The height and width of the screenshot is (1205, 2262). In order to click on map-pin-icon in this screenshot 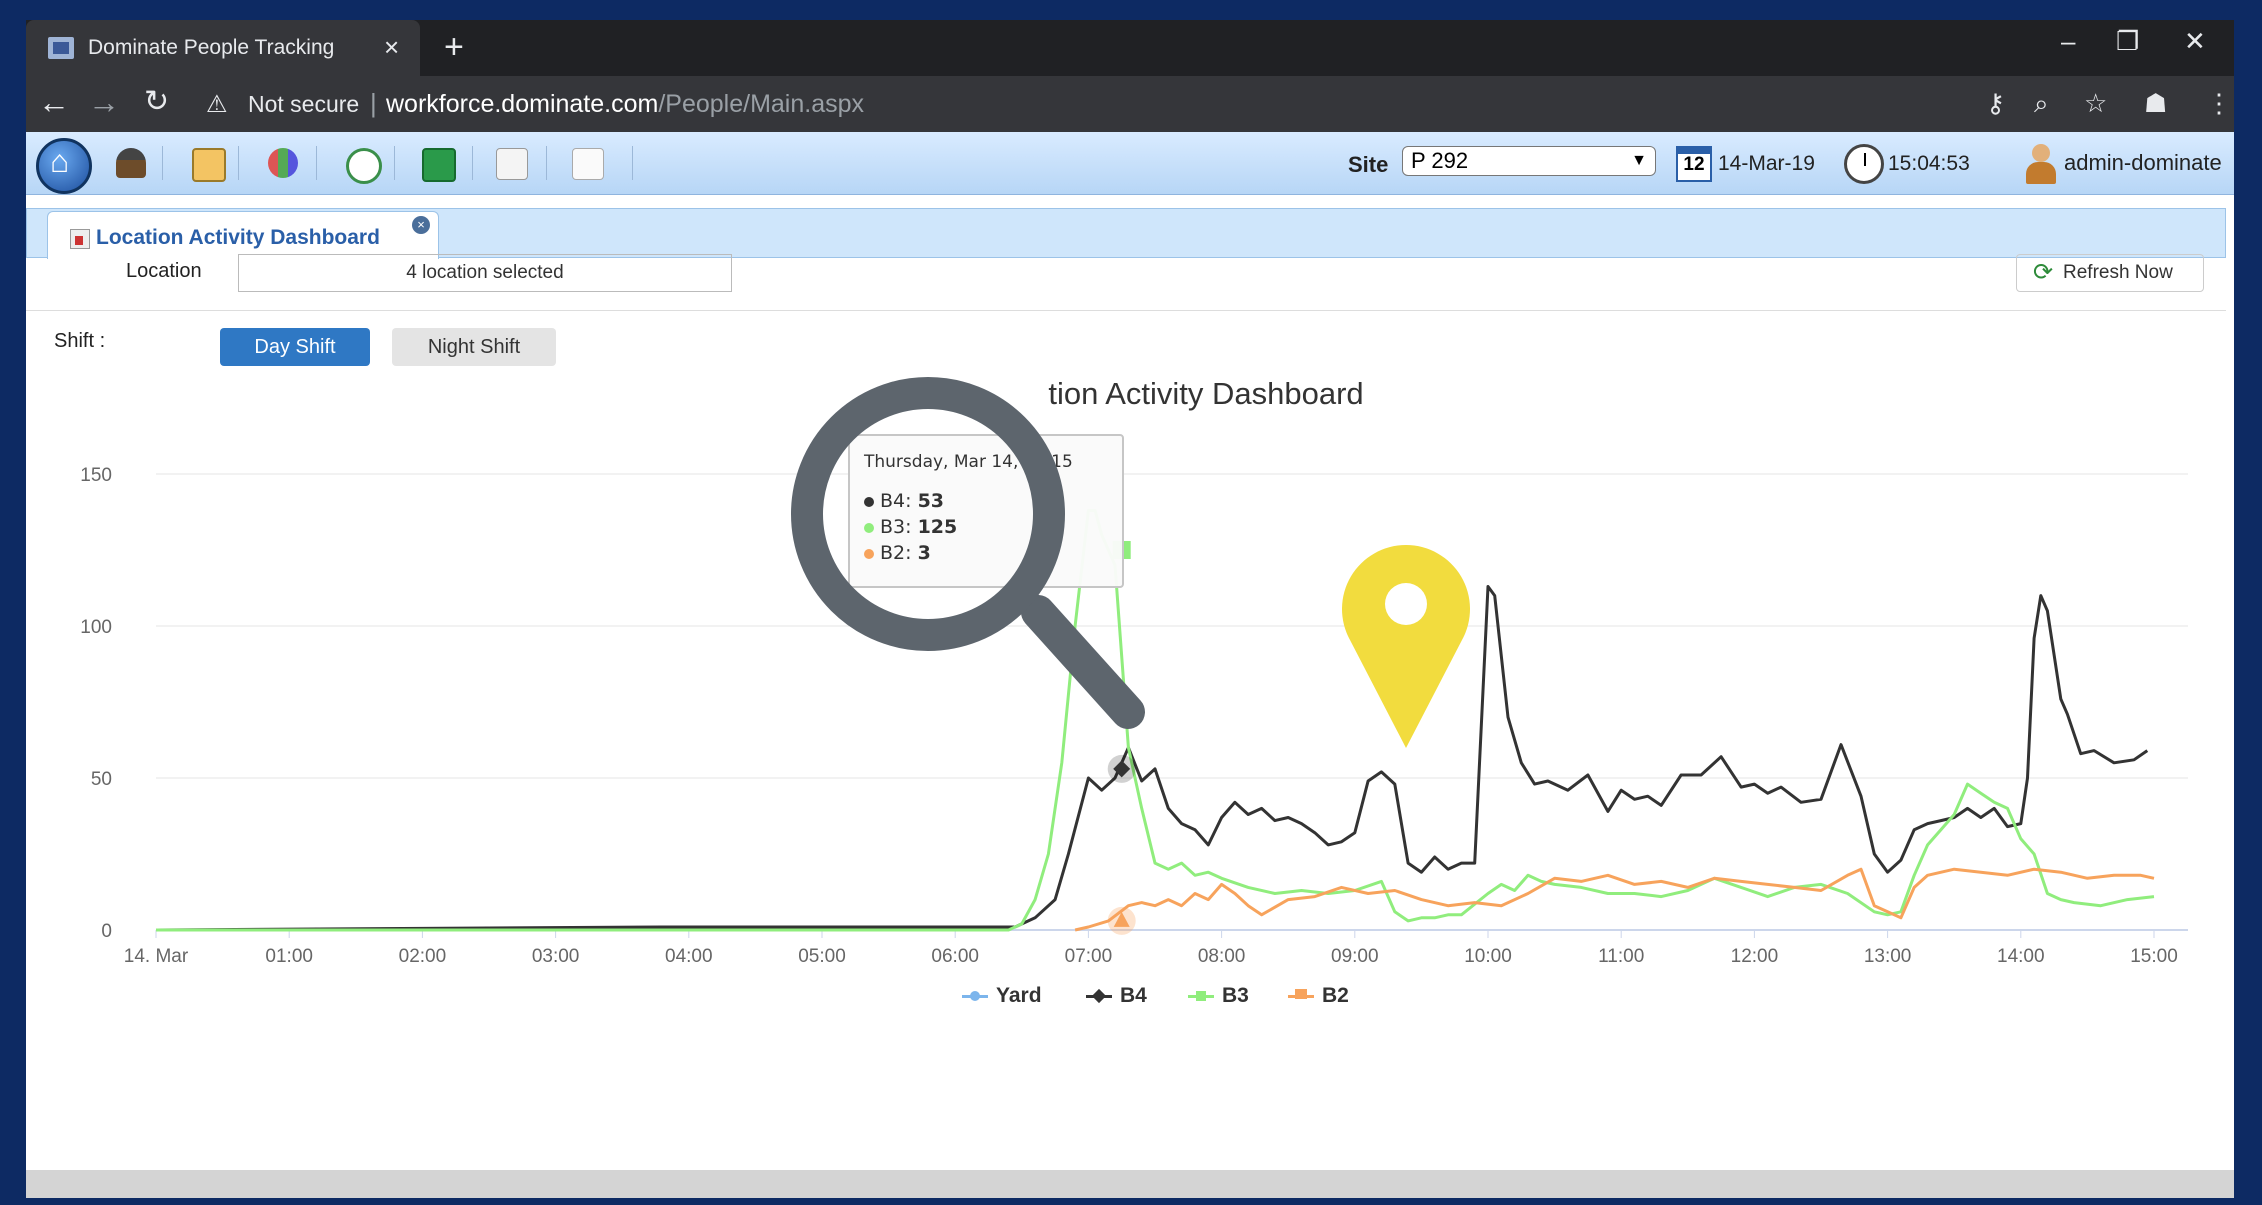, I will do `click(1406, 646)`.